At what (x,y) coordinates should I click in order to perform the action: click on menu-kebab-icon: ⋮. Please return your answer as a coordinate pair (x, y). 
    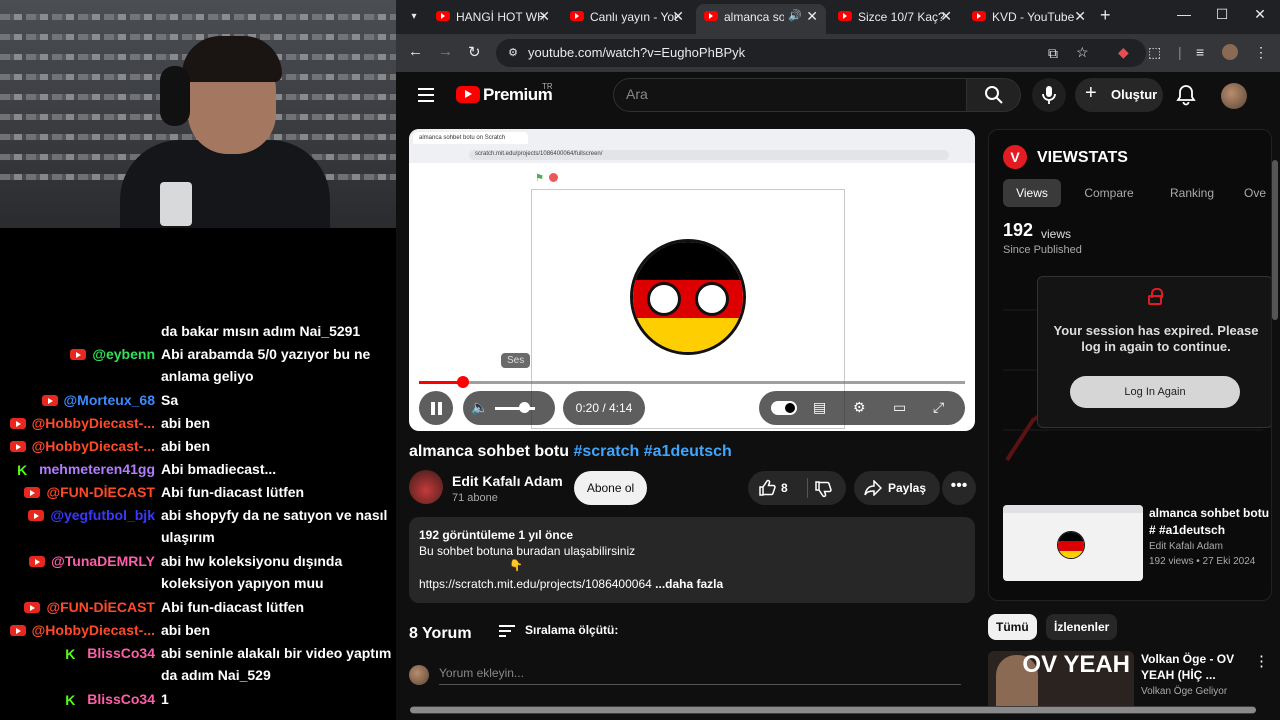
    Looking at the image, I should click on (1261, 52).